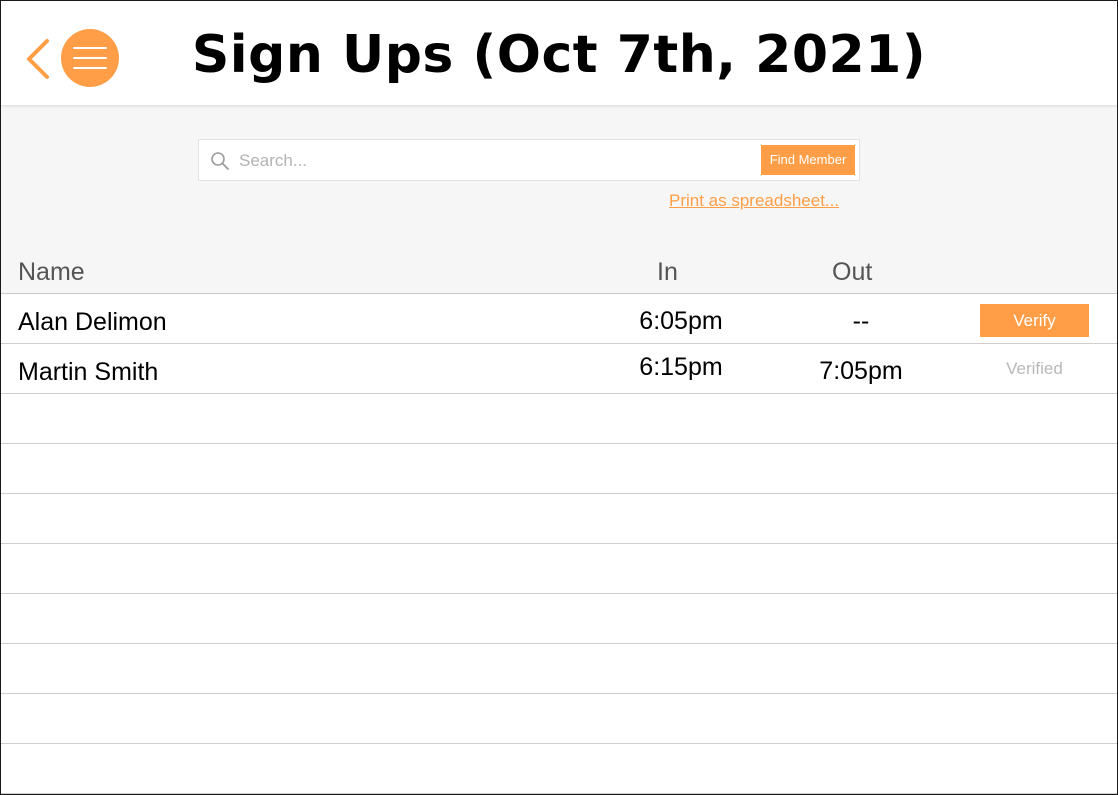  Describe the element at coordinates (861, 321) in the screenshot. I see `time-out: --` at that location.